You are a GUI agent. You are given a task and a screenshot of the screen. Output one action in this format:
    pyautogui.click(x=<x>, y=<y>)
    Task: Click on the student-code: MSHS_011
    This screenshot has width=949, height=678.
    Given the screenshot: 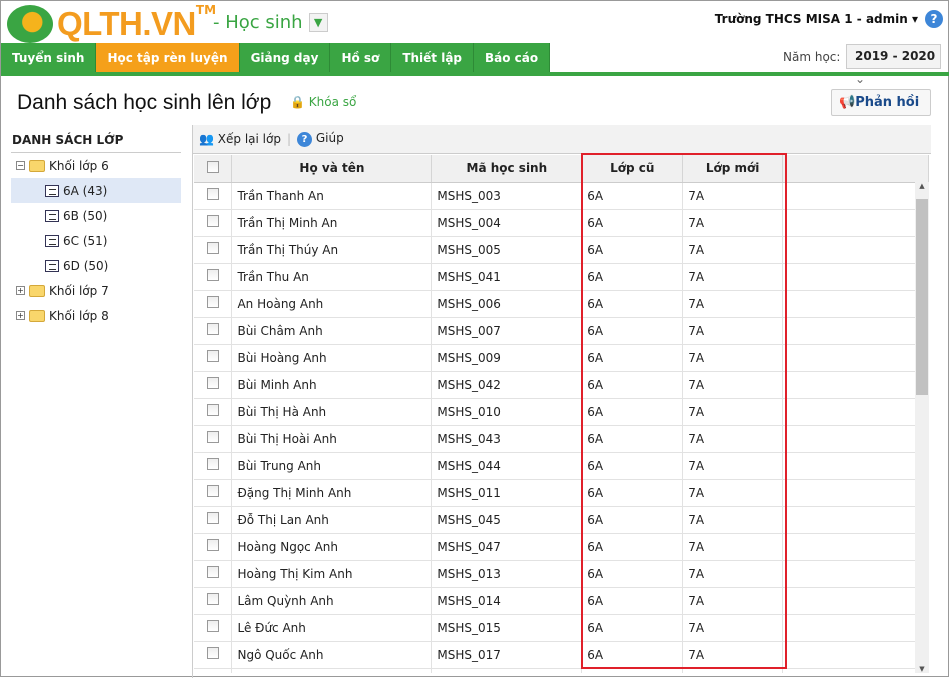 What is the action you would take?
    pyautogui.click(x=507, y=493)
    